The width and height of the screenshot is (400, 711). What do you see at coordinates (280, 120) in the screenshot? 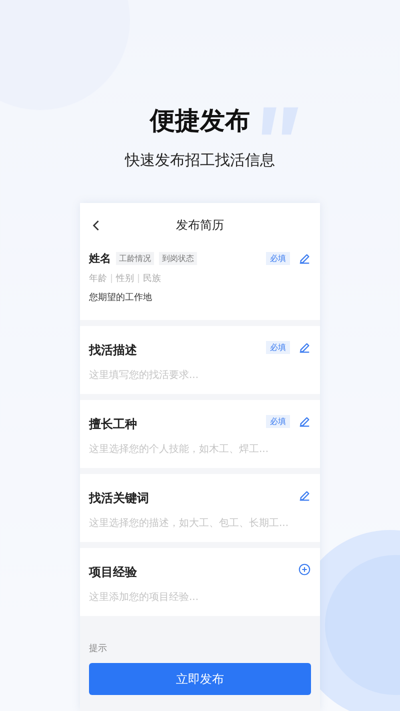
I see `quote-icon` at bounding box center [280, 120].